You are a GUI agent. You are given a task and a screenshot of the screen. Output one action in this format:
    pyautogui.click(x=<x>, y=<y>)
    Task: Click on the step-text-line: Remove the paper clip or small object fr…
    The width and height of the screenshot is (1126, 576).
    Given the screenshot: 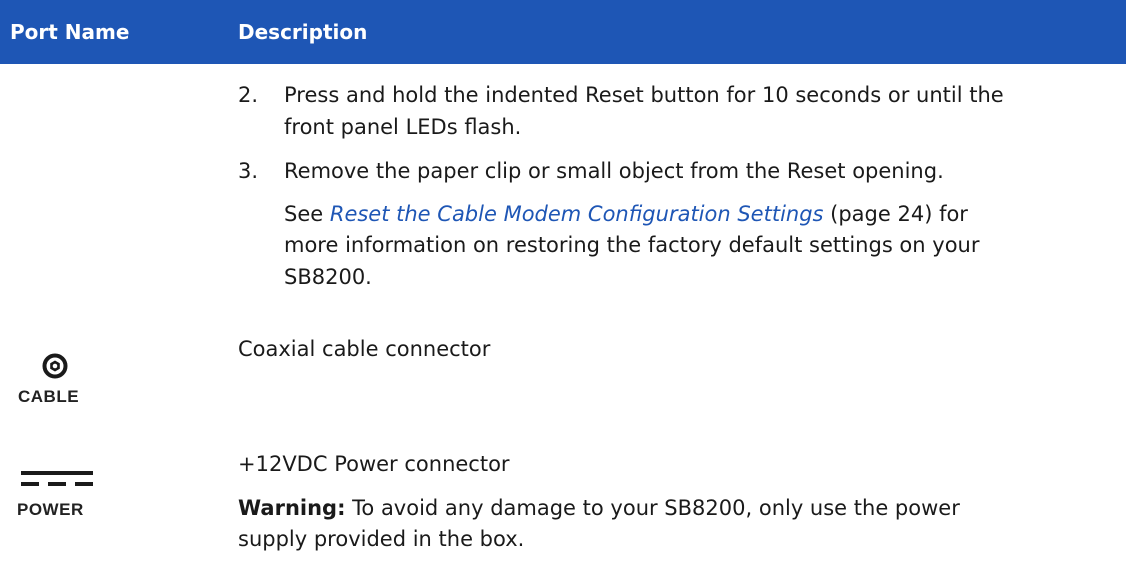 What is the action you would take?
    pyautogui.click(x=614, y=171)
    